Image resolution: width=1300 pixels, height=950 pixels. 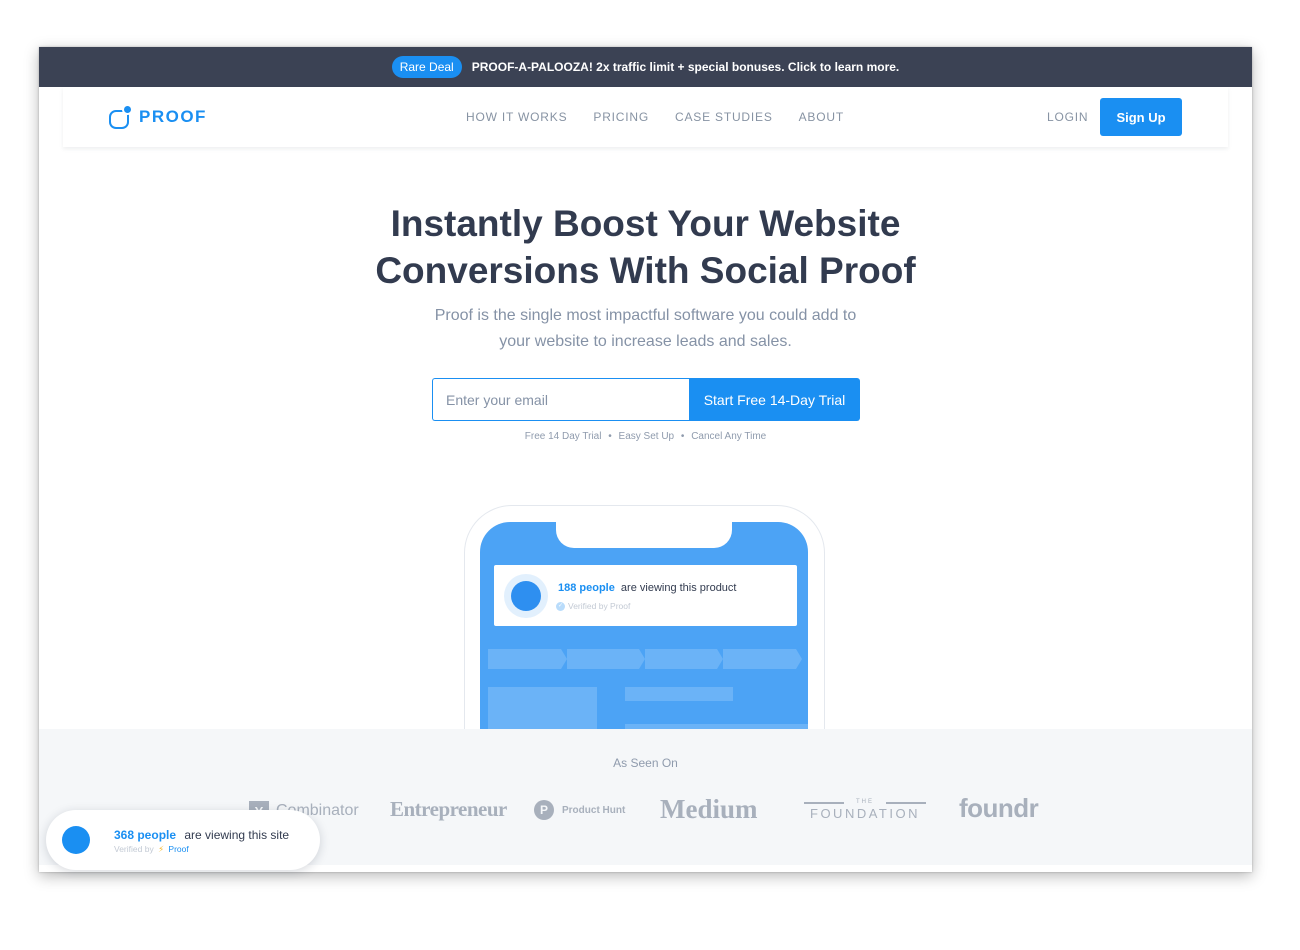 I want to click on product-hunt-mark: P, so click(x=544, y=810).